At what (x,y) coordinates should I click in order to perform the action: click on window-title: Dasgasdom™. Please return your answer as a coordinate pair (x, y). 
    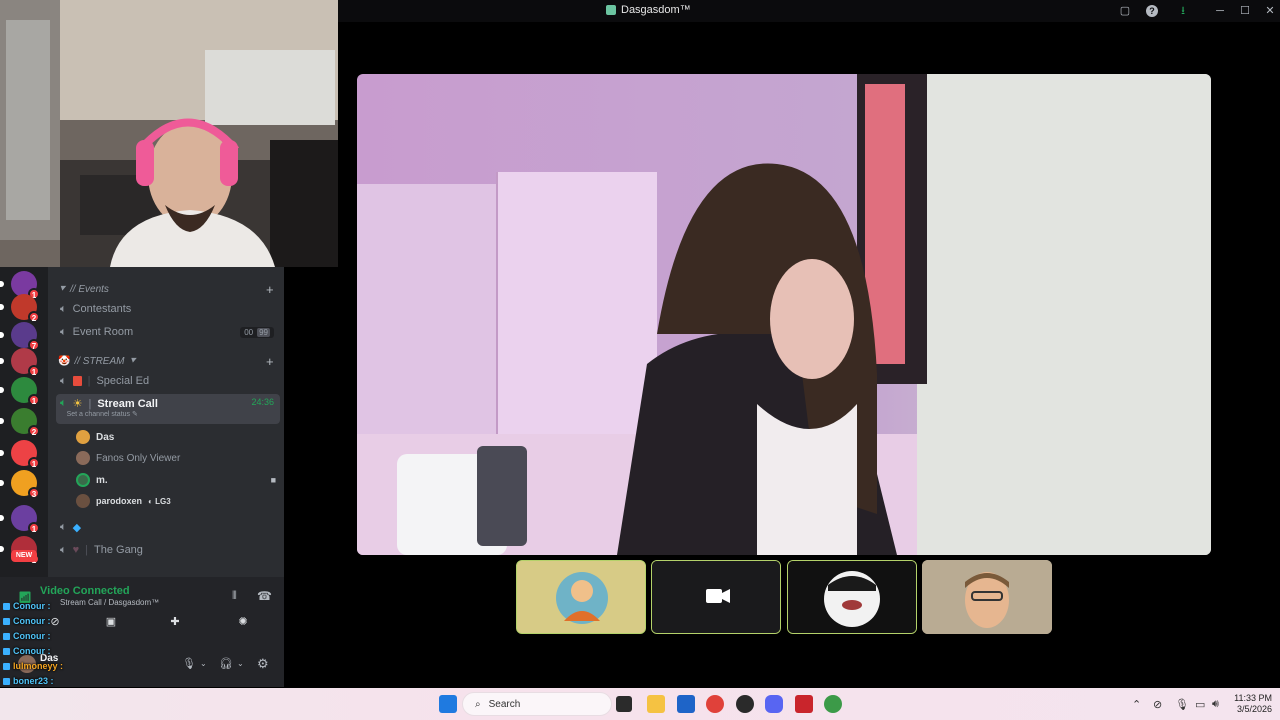
    Looking at the image, I should click on (648, 10).